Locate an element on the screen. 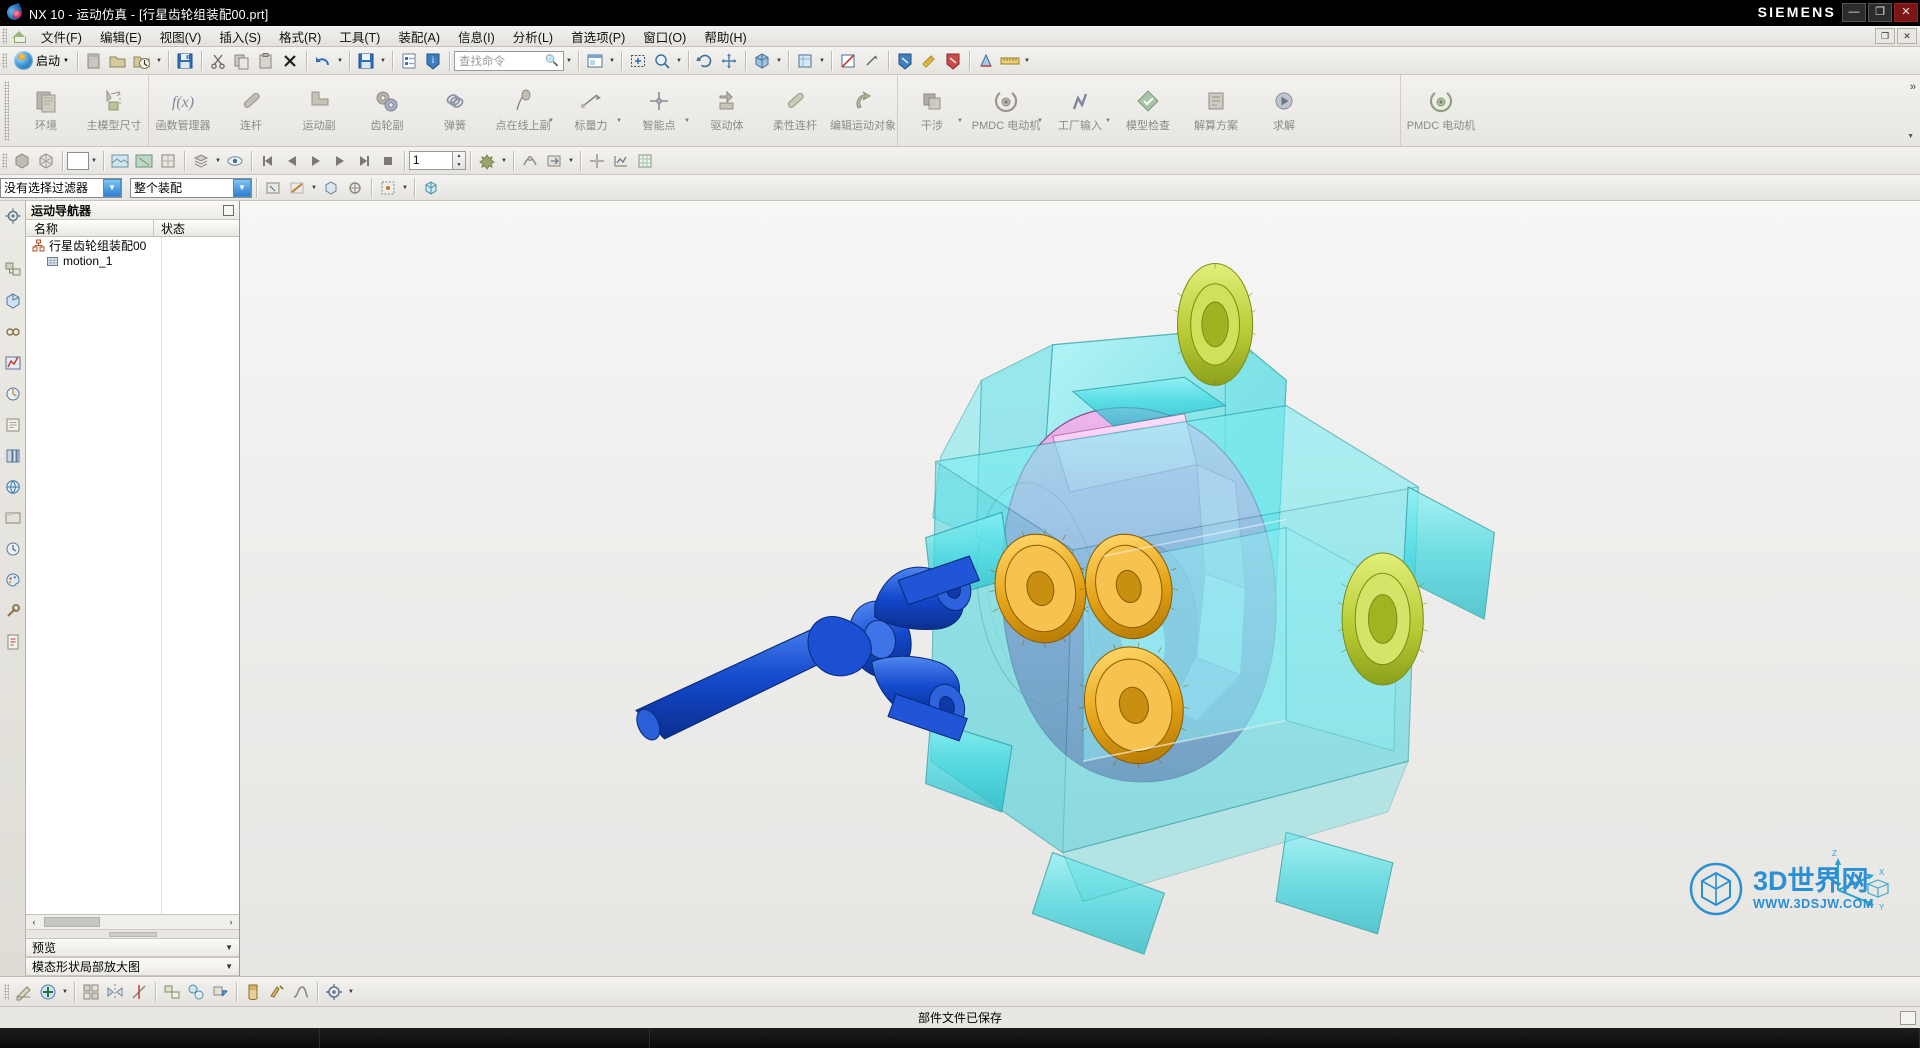 The image size is (1920, 1048). ribbon-point-on-curve-button: ▼ 点在线上副 is located at coordinates (523, 110).